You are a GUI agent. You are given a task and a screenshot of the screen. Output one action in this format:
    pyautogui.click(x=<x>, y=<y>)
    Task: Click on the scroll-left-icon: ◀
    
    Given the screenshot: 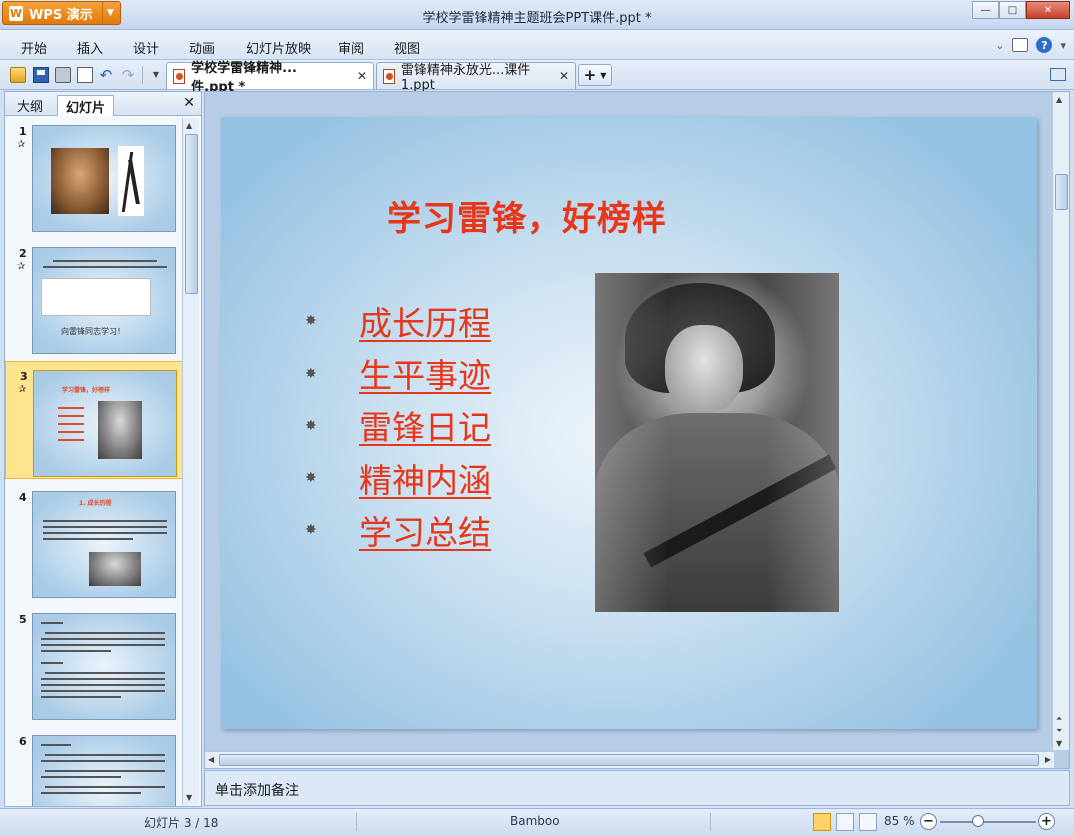 What is the action you would take?
    pyautogui.click(x=211, y=759)
    